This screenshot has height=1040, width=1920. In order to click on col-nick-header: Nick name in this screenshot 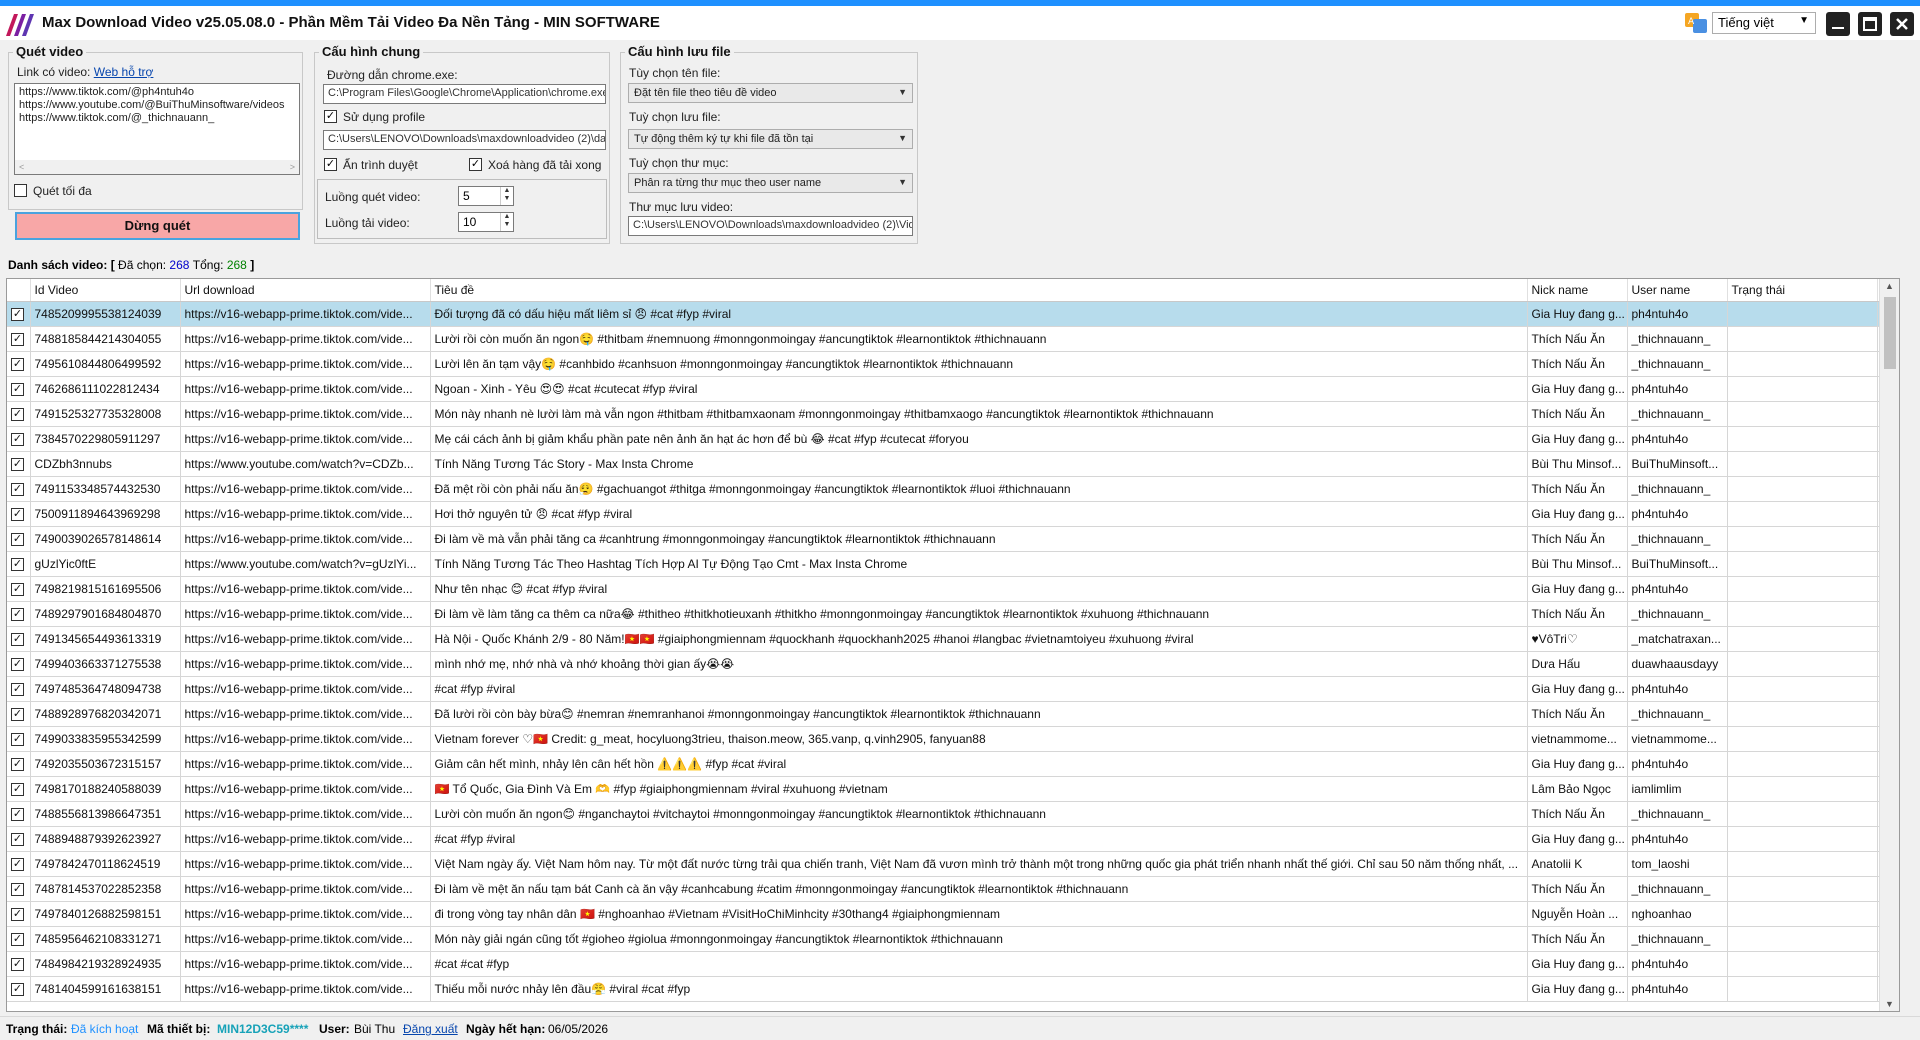, I will do `click(1577, 290)`.